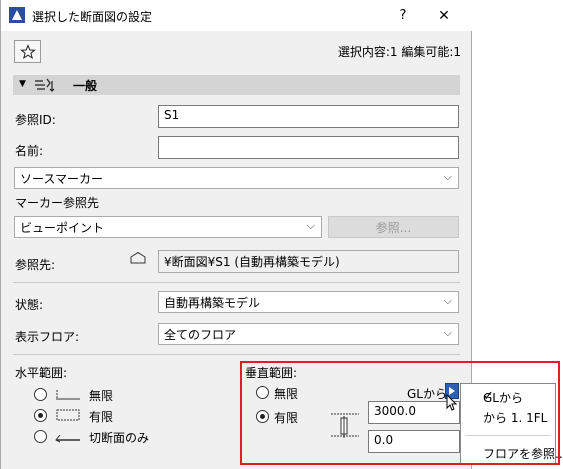 The width and height of the screenshot is (563, 469). I want to click on house-icon, so click(138, 257).